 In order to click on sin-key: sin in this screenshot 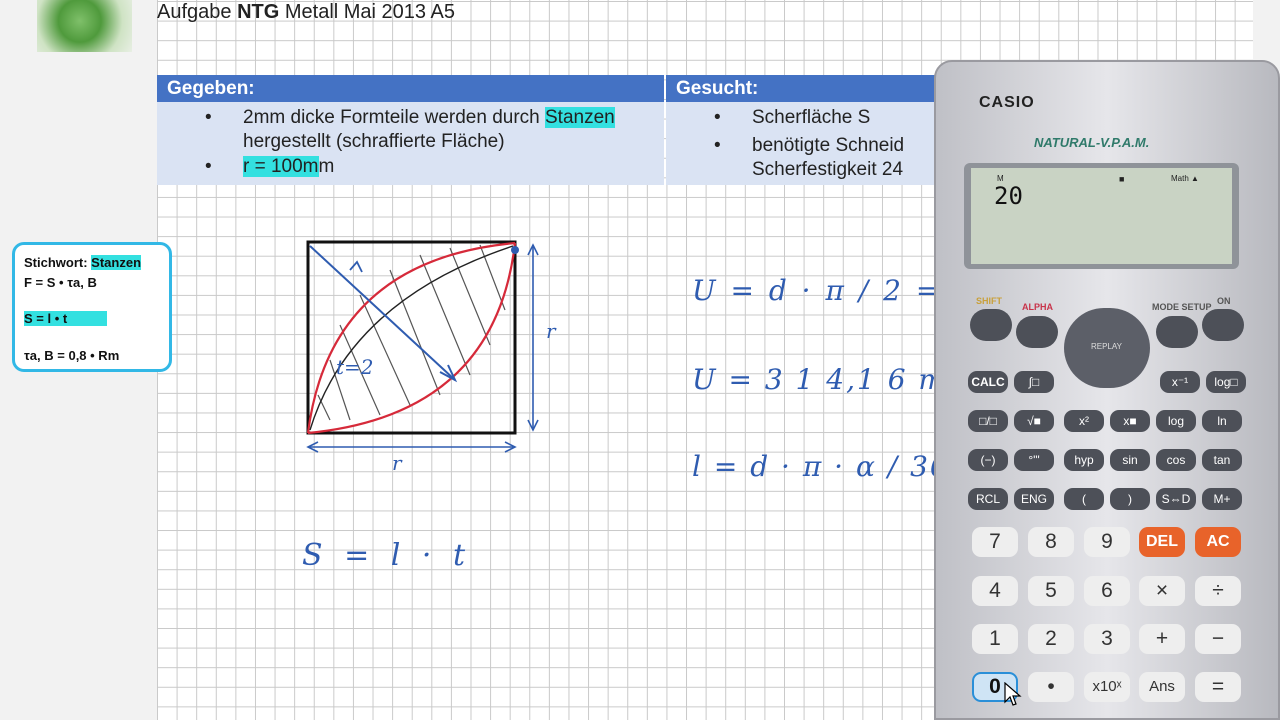, I will do `click(1130, 460)`.